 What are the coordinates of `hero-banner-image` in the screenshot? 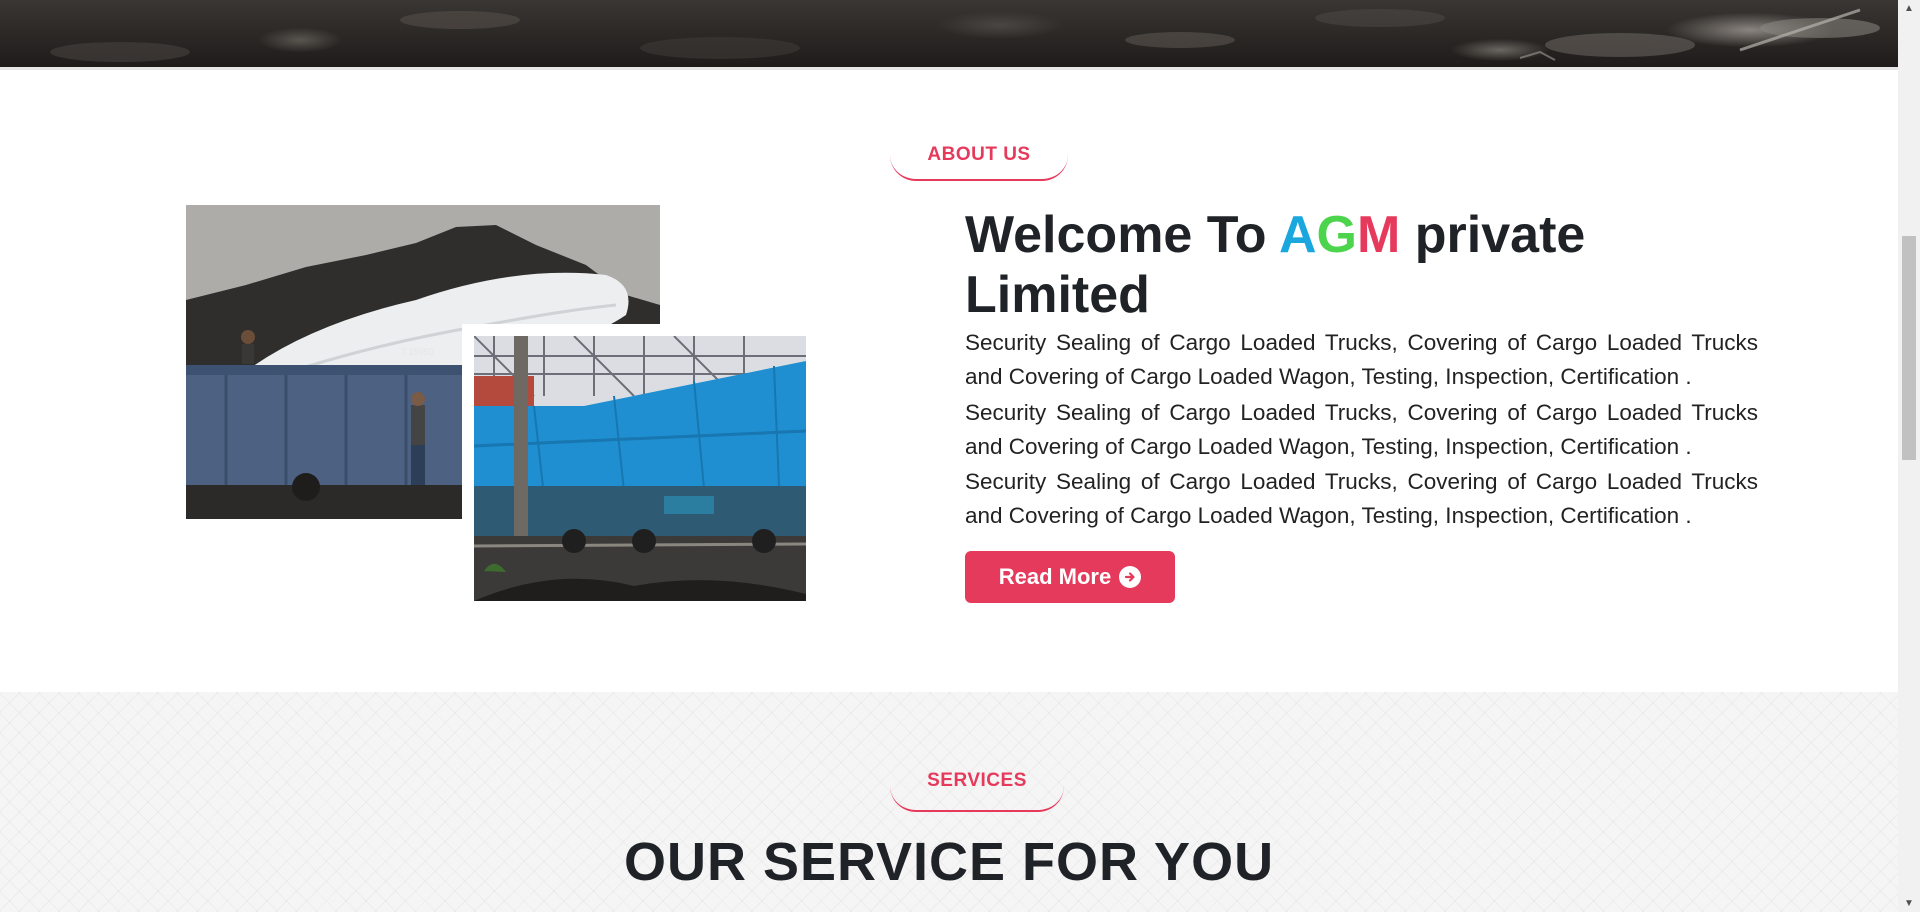 It's located at (949, 35).